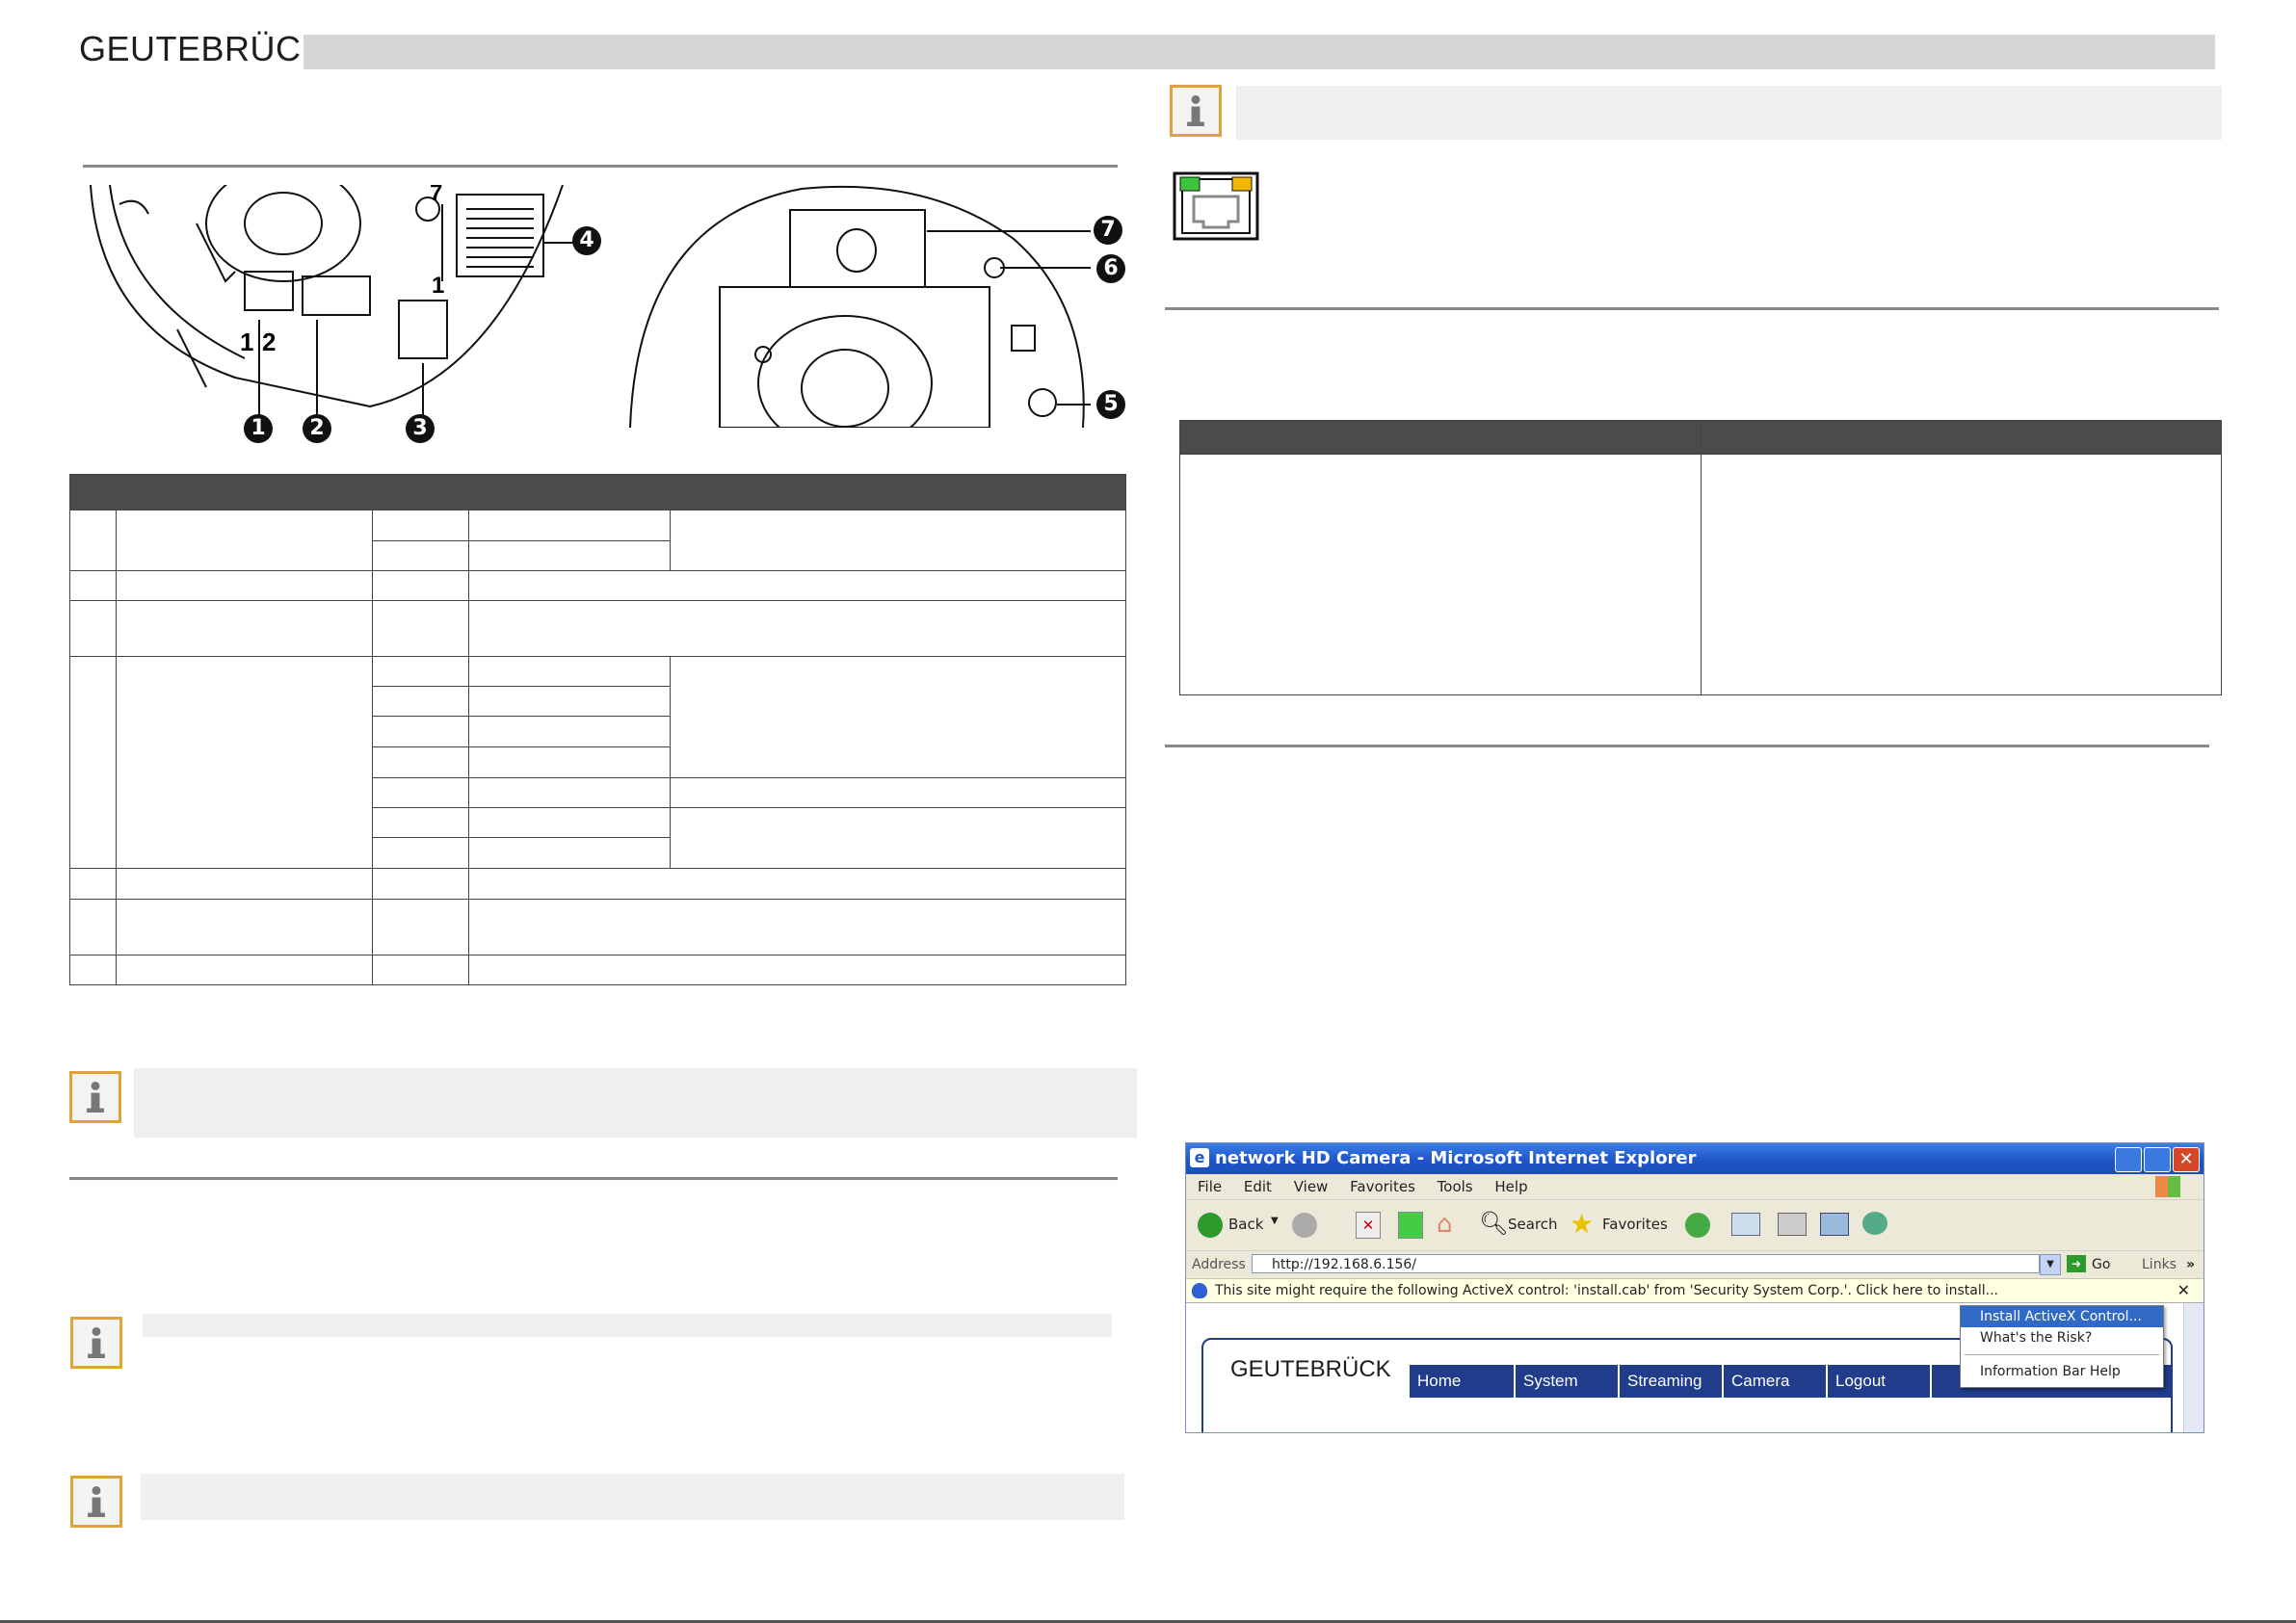 The image size is (2296, 1623). What do you see at coordinates (2157, 1159) in the screenshot?
I see `restore-button` at bounding box center [2157, 1159].